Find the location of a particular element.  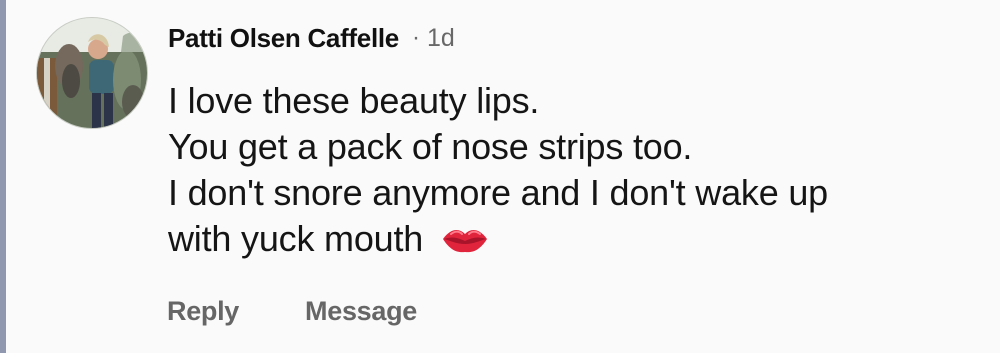

comment-line-4-text: with yuck mouth is located at coordinates (296, 238).